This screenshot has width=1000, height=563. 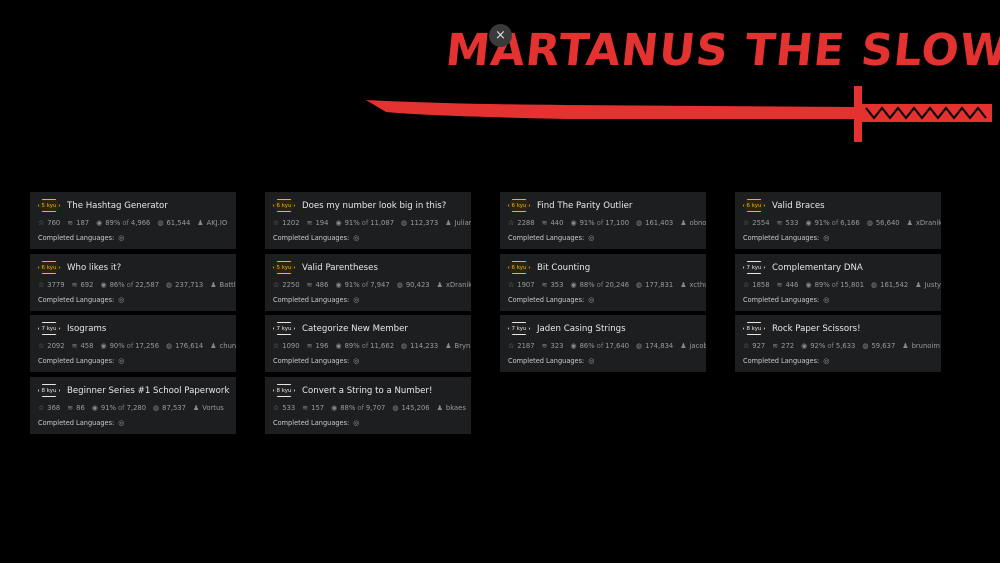 I want to click on completed-count: 237,713, so click(x=189, y=285).